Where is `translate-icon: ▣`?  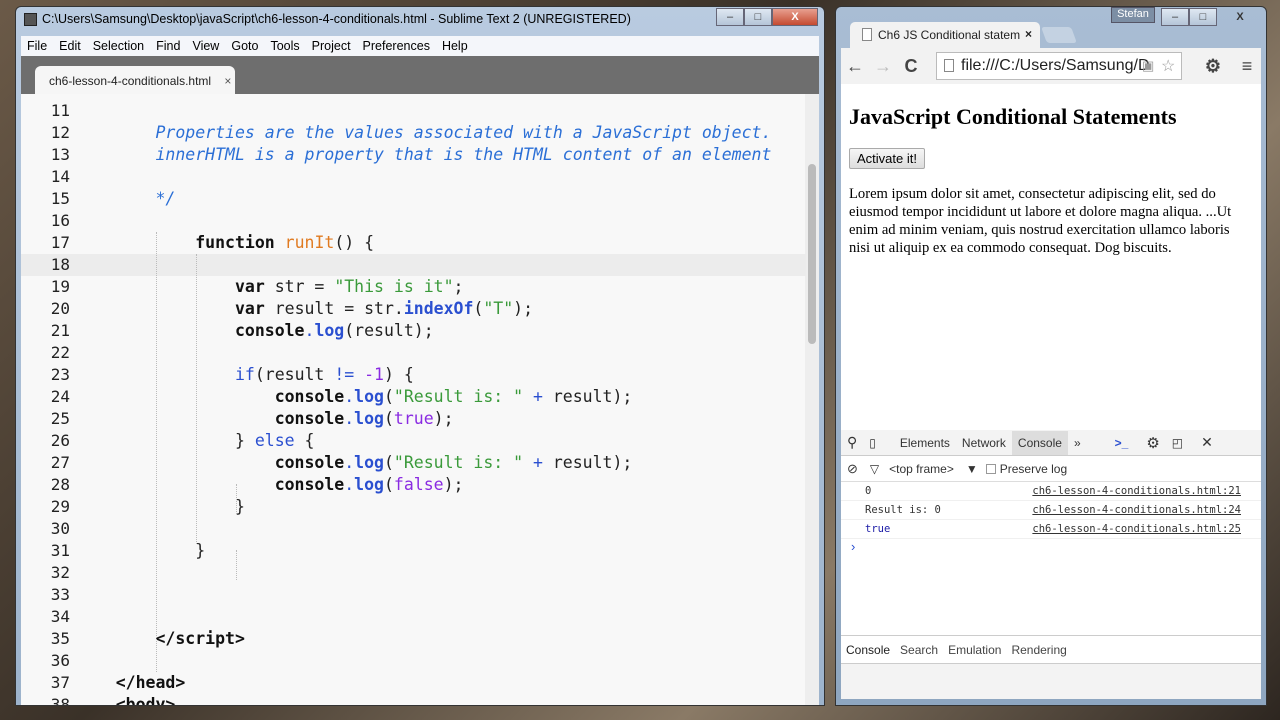 translate-icon: ▣ is located at coordinates (1148, 66).